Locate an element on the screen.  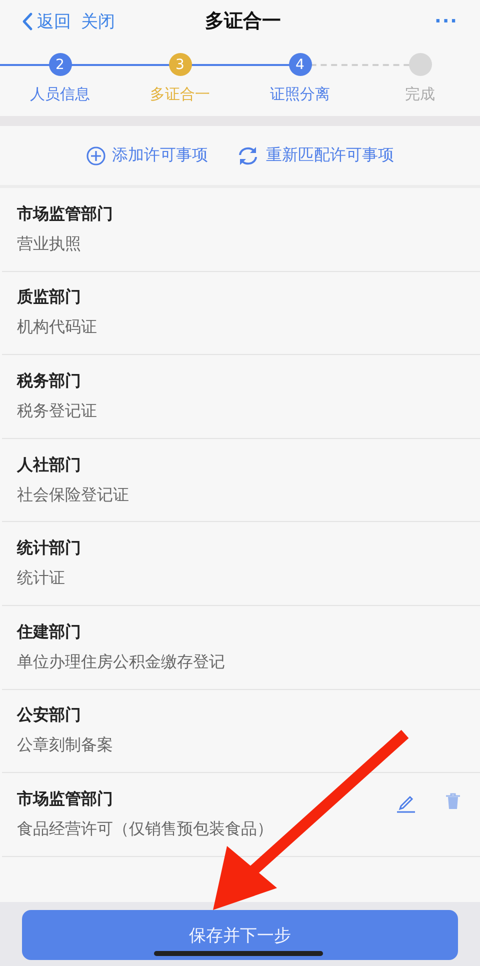
step-circle: 3 is located at coordinates (180, 64).